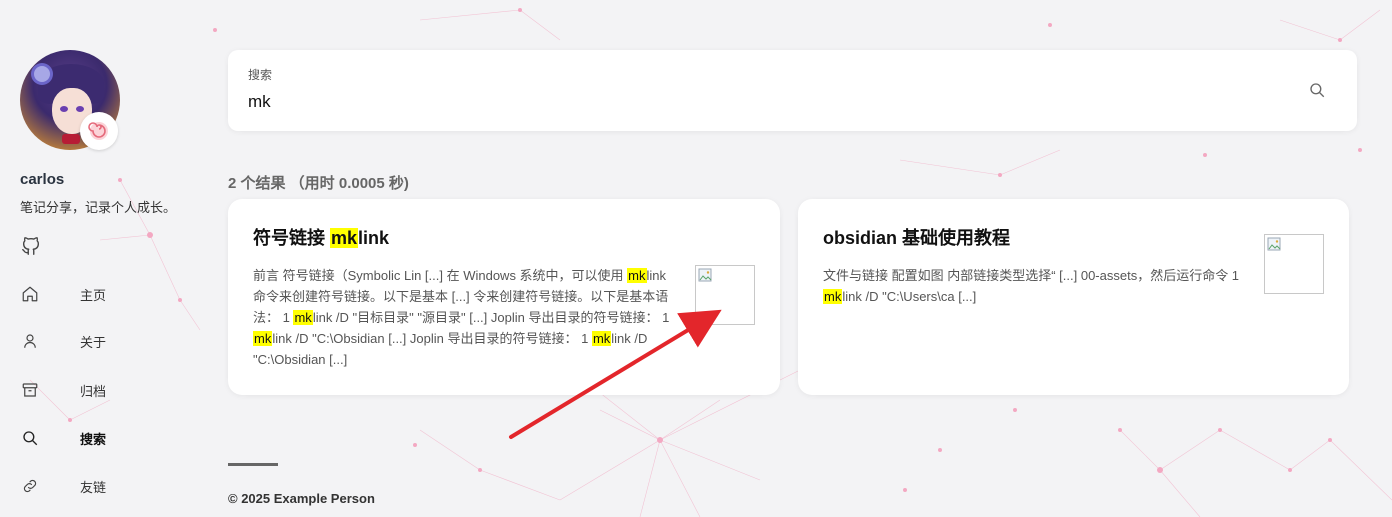  Describe the element at coordinates (93, 487) in the screenshot. I see `nav-label: 友链` at that location.